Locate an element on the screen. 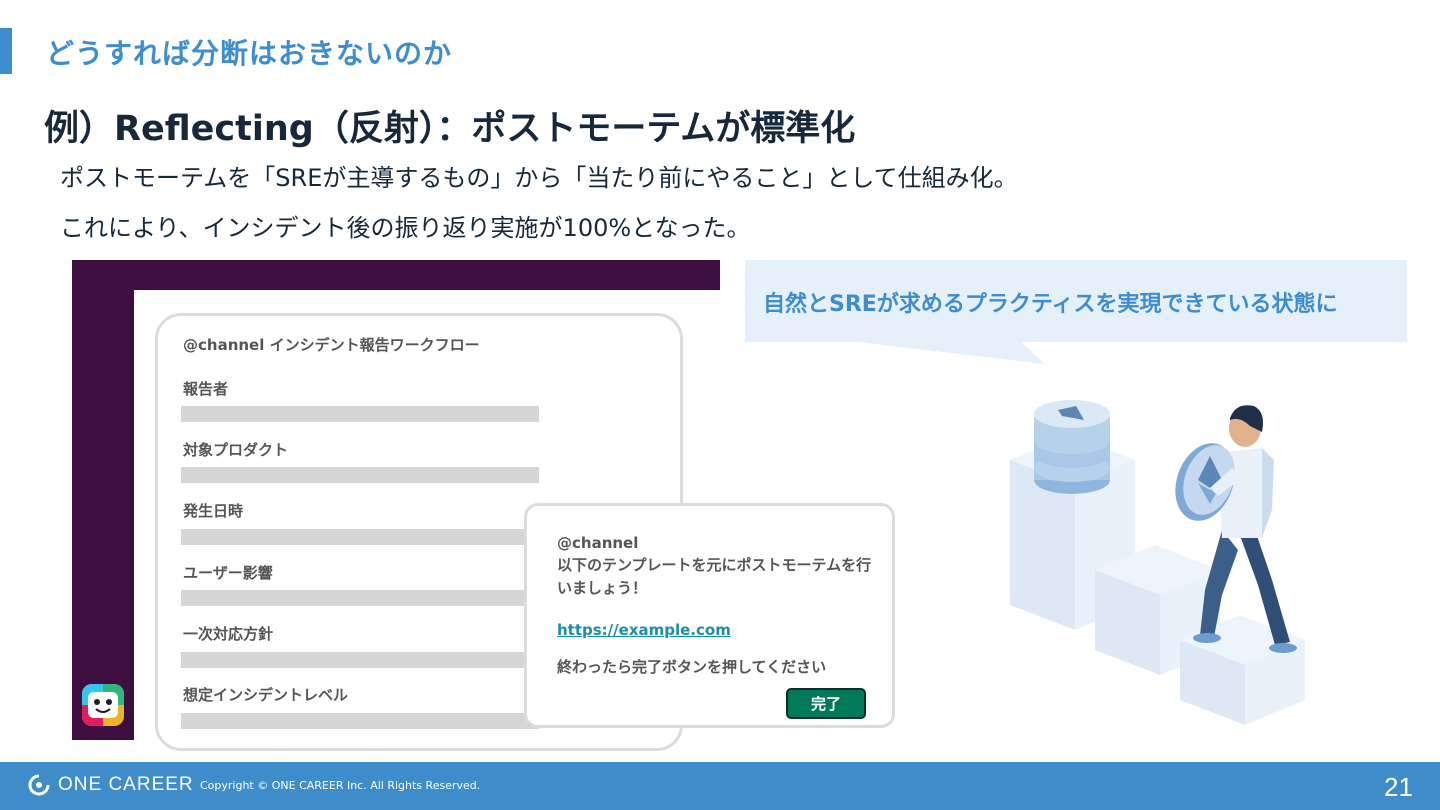  workflow-title: @channel インシデント報告ワークフロー is located at coordinates (331, 345).